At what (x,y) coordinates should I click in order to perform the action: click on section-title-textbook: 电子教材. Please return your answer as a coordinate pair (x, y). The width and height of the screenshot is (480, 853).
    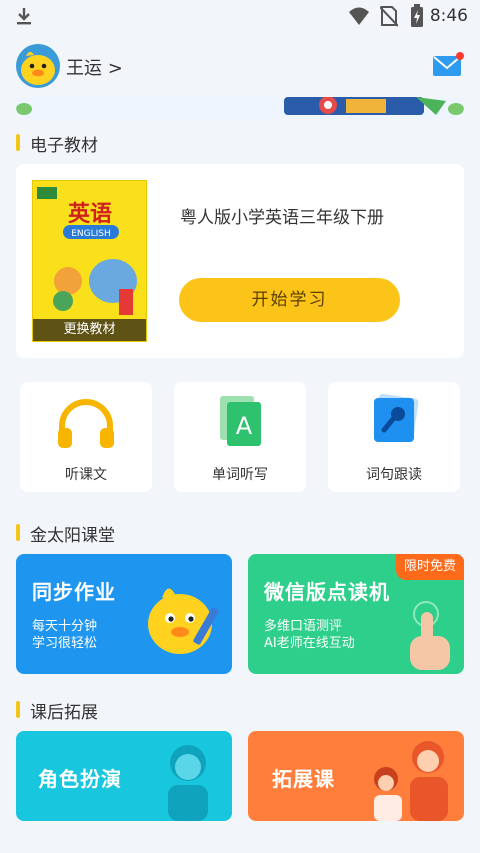
    Looking at the image, I should click on (57, 143).